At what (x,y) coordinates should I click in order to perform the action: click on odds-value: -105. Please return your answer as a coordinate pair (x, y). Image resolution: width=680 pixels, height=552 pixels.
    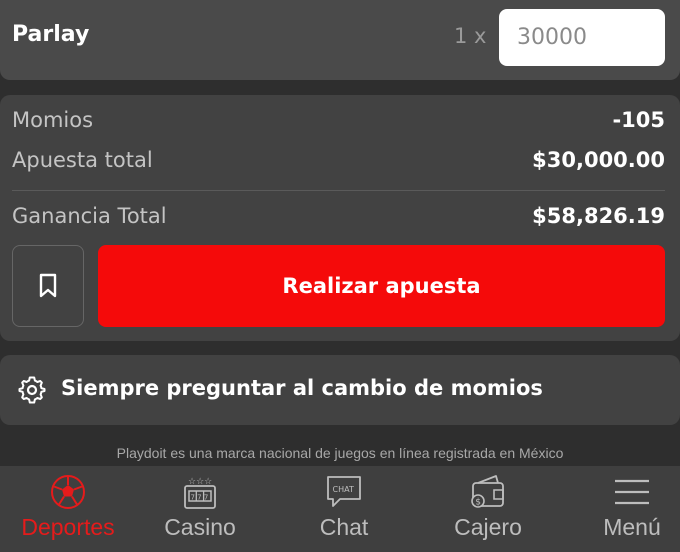
    Looking at the image, I should click on (638, 120).